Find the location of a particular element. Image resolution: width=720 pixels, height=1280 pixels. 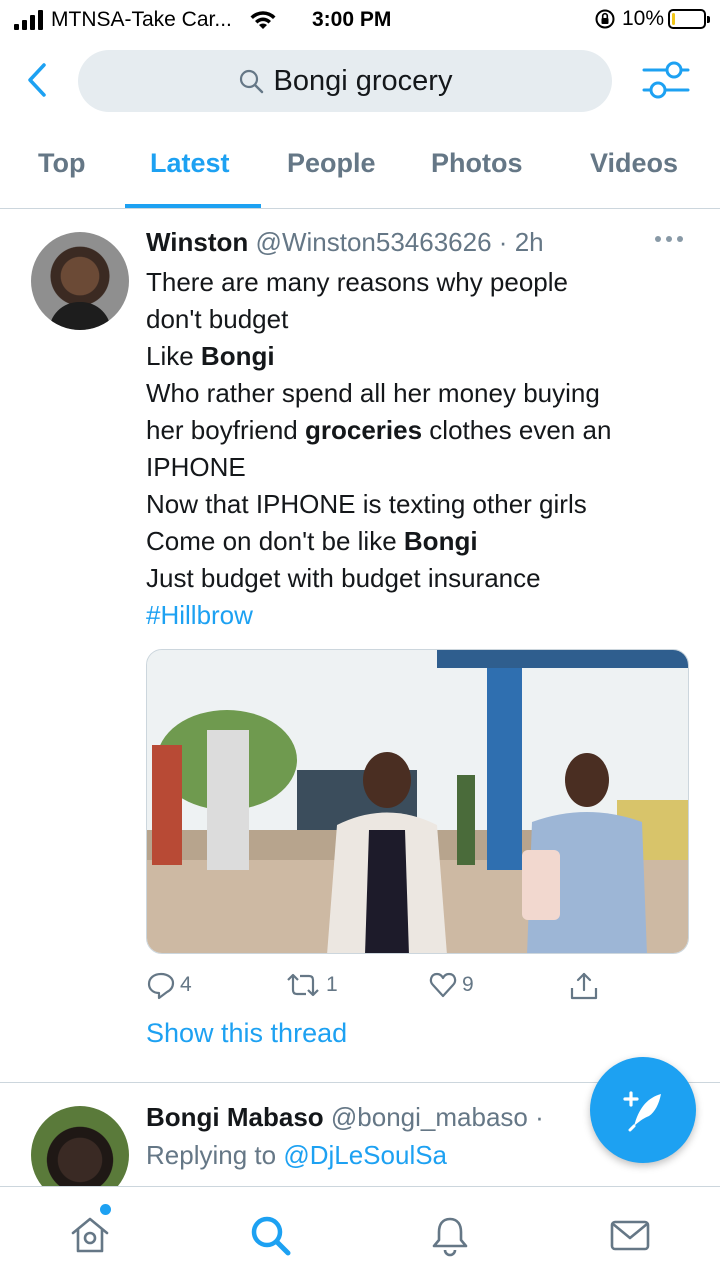

mail-icon is located at coordinates (630, 1235).